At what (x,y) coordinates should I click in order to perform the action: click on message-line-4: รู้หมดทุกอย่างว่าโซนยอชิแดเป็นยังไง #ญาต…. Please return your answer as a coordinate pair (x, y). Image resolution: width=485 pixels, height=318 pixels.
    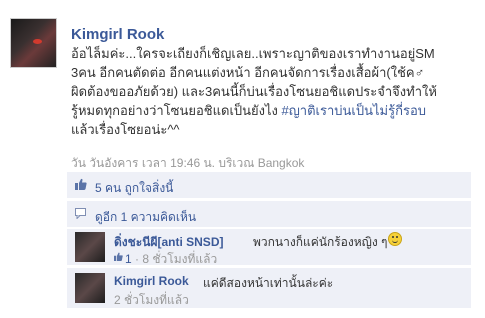
    Looking at the image, I should click on (271, 110).